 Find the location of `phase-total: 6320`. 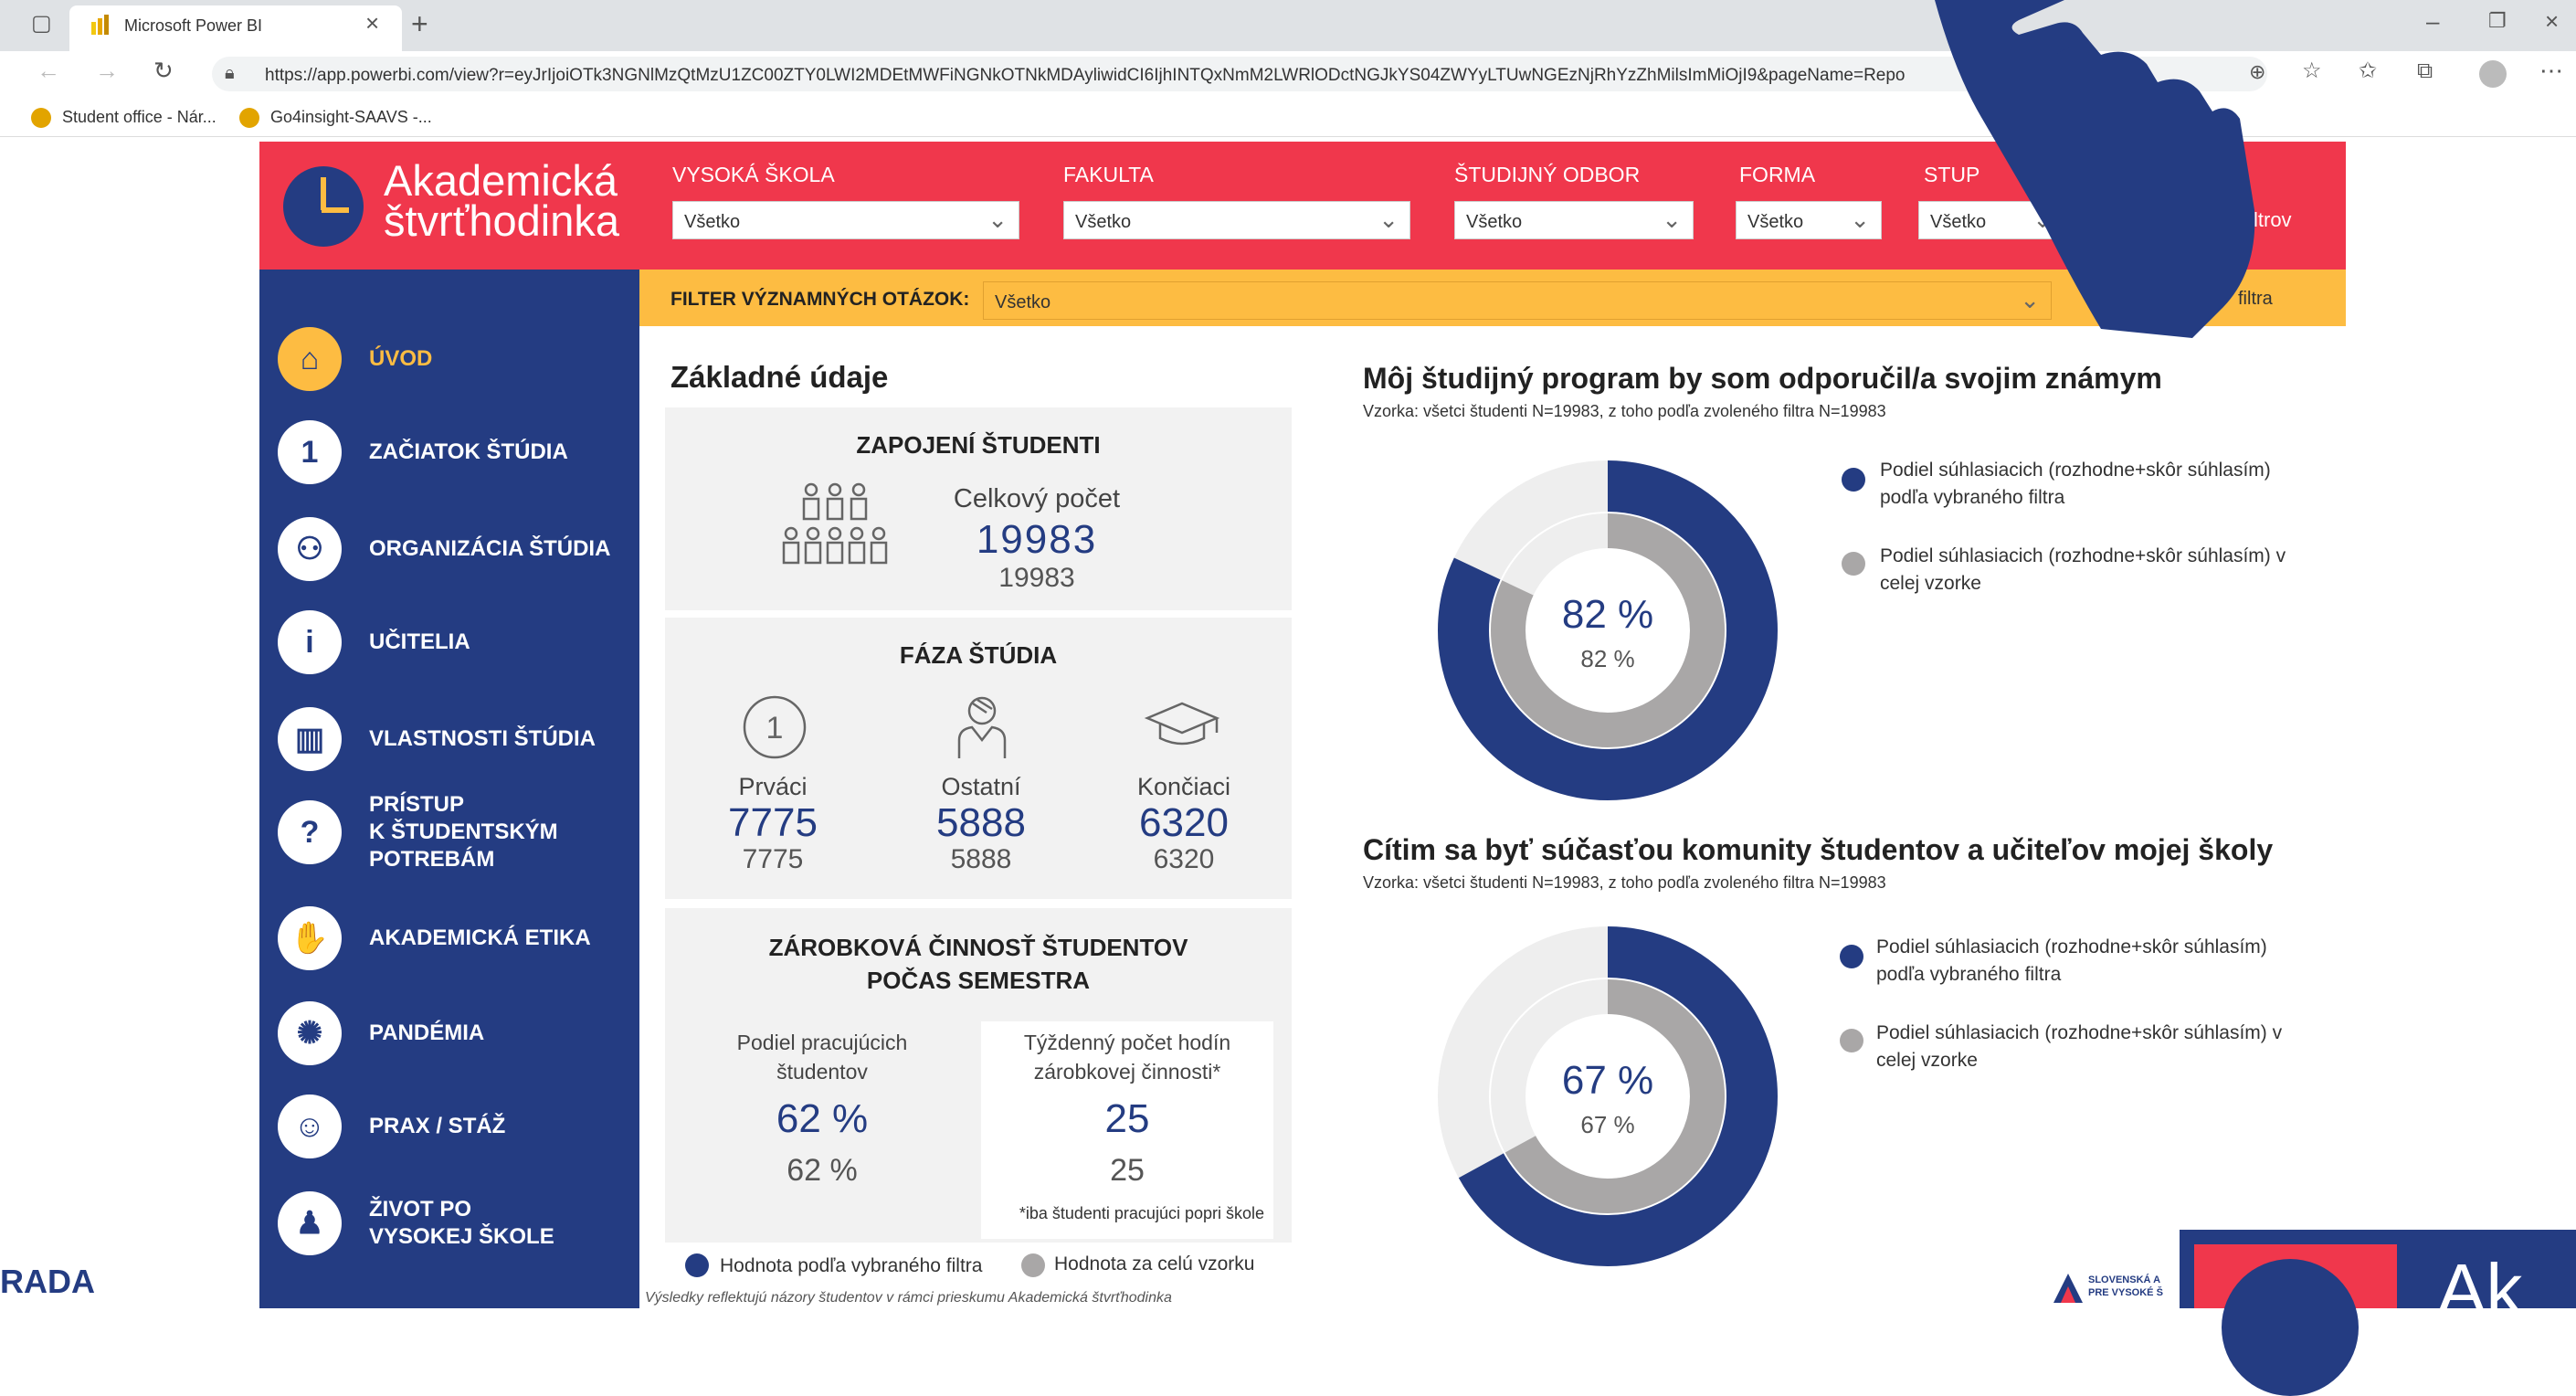

phase-total: 6320 is located at coordinates (1184, 859).